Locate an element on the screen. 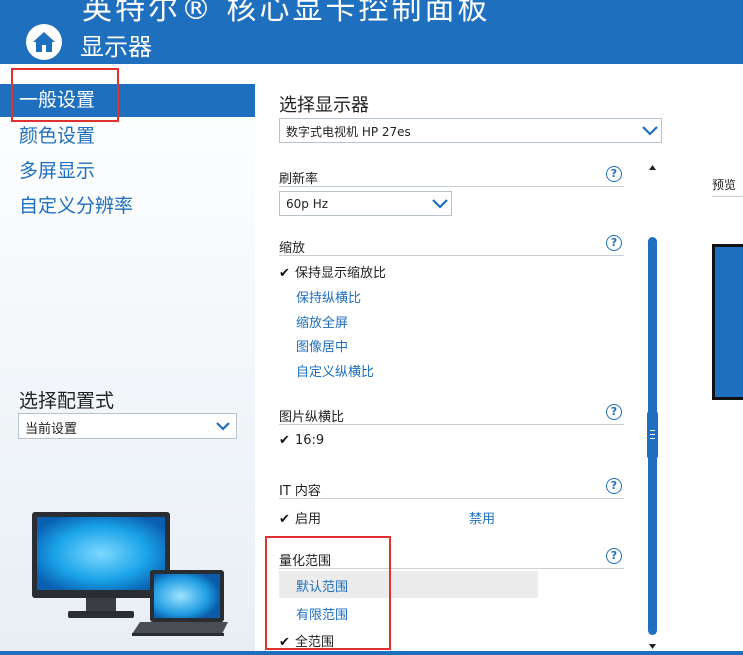 Image resolution: width=743 pixels, height=655 pixels. aspect-ratio-option: ✔ 16:9 is located at coordinates (301, 440).